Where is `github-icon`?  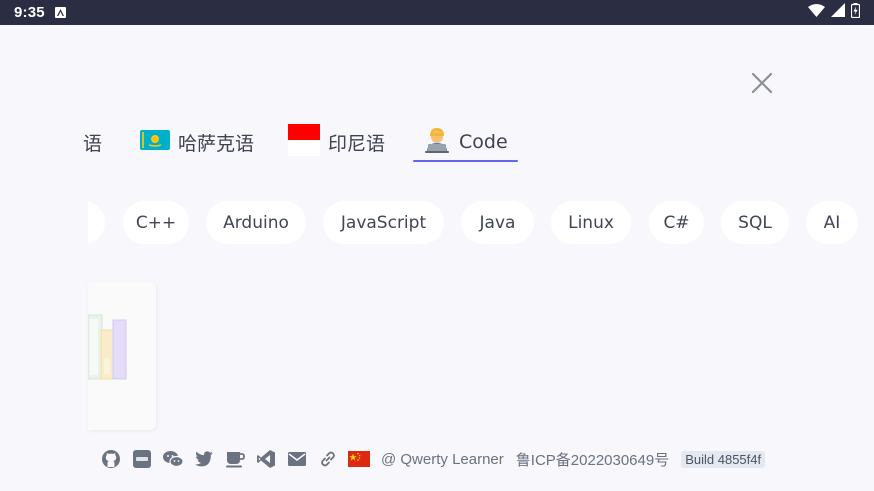
github-icon is located at coordinates (111, 459).